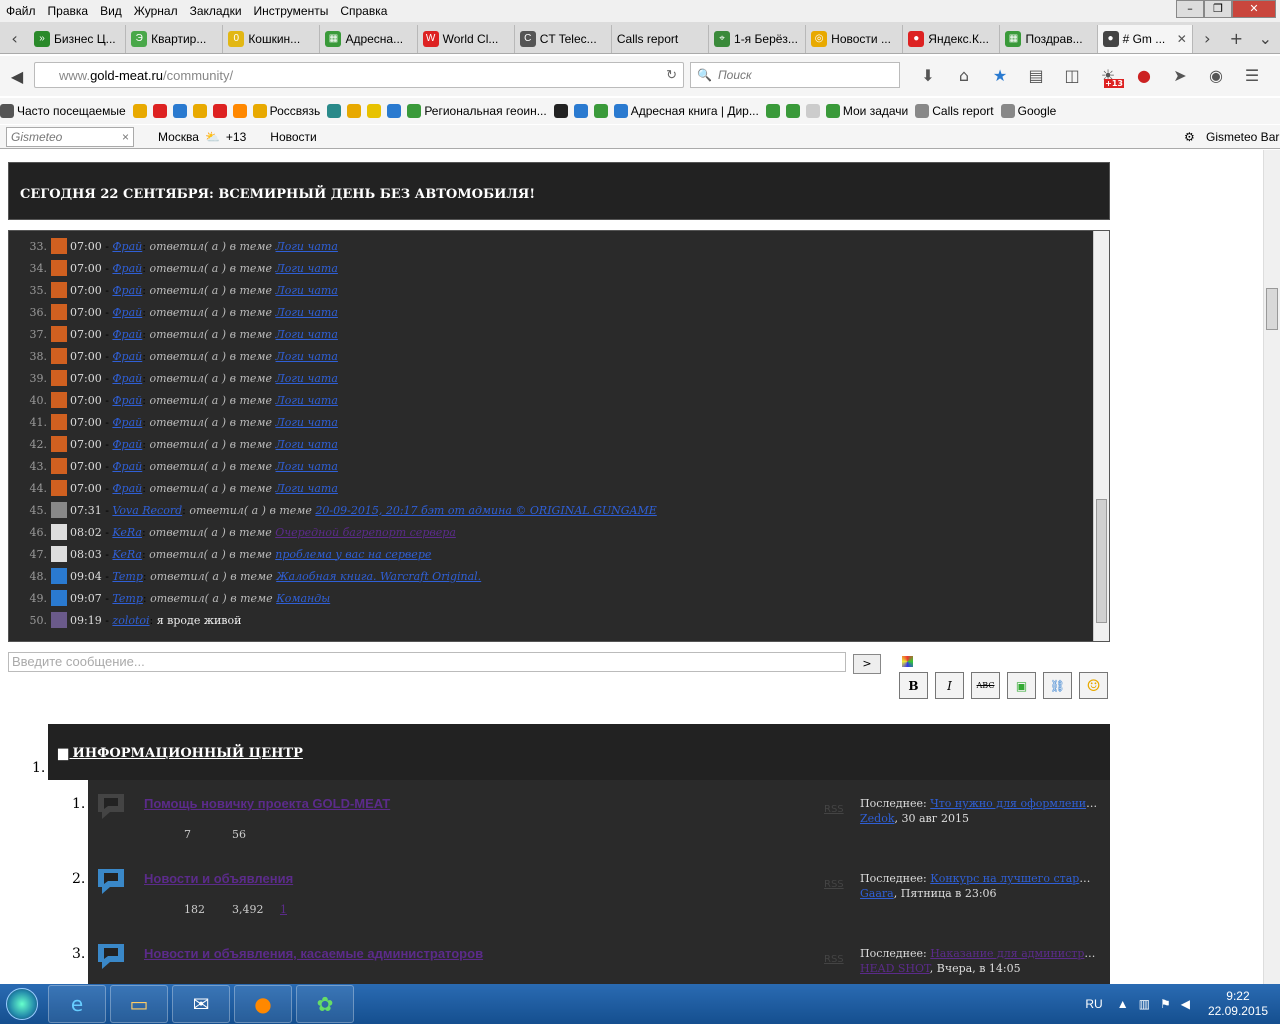  I want to click on tray-arrow-icon: ▲, so click(1123, 1004).